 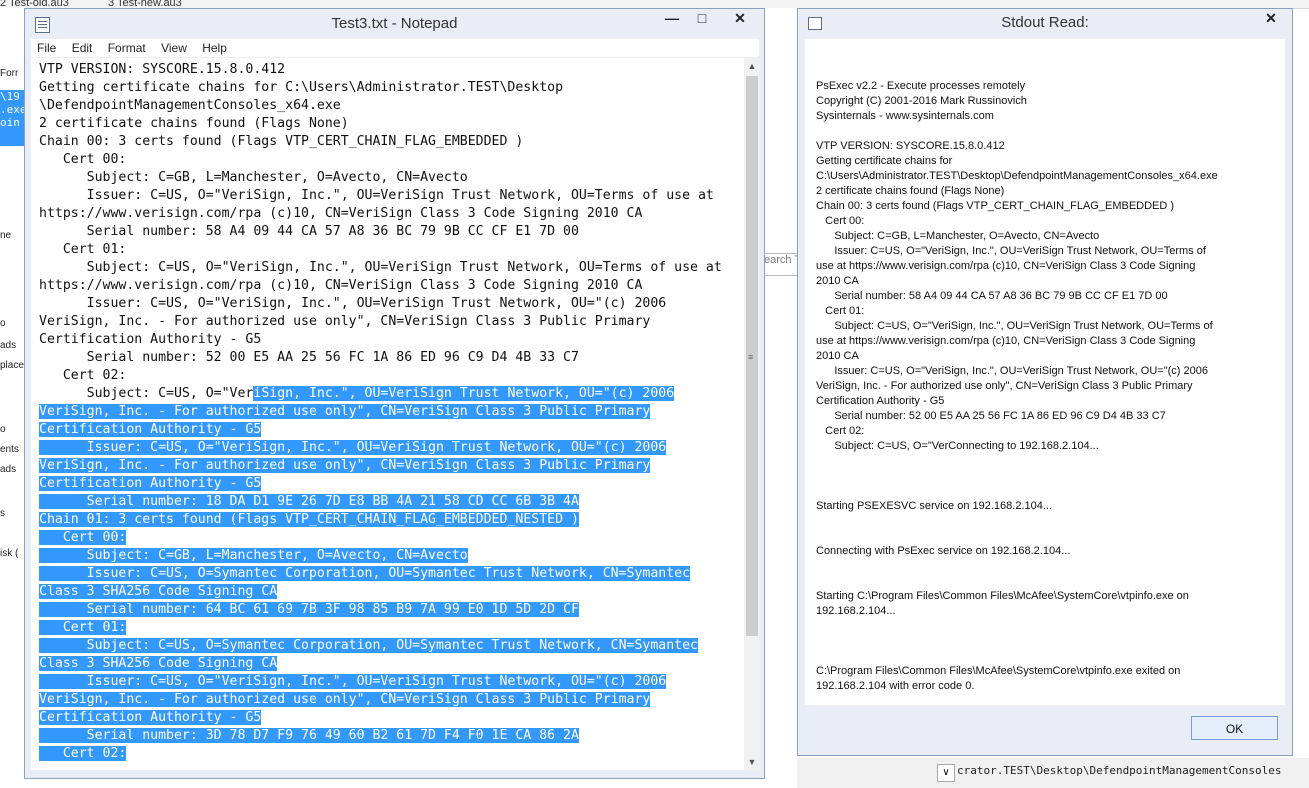 What do you see at coordinates (9, 73) in the screenshot?
I see `background-fragment: Forr` at bounding box center [9, 73].